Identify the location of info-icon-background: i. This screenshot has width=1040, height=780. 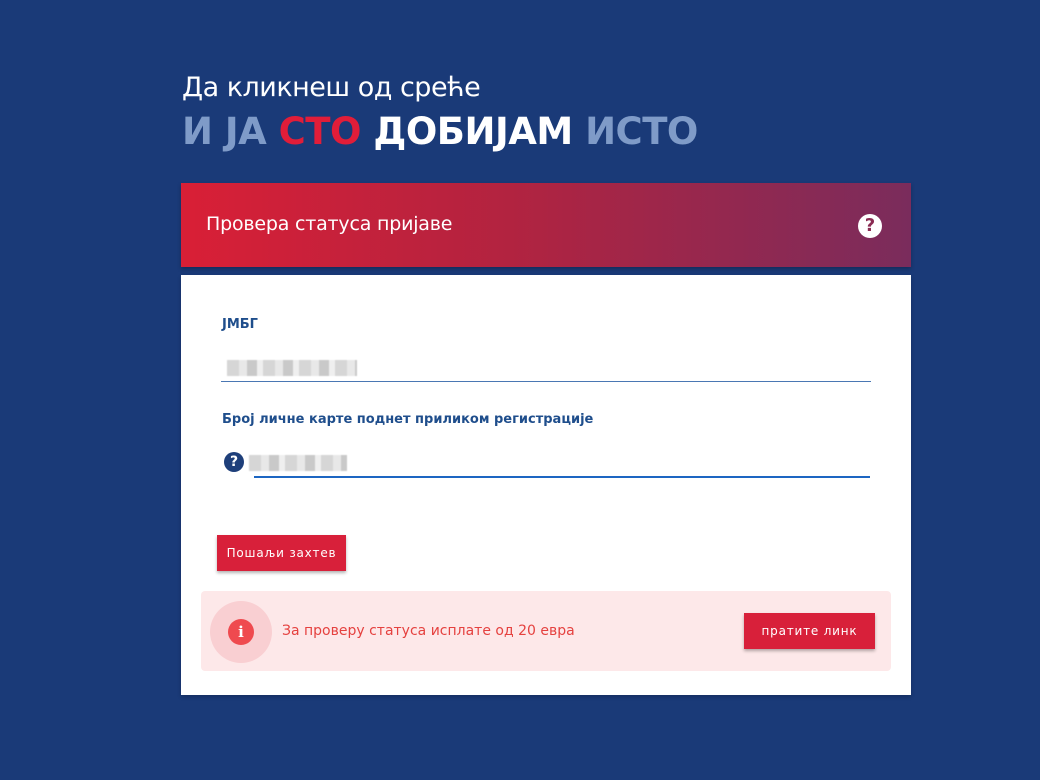
(241, 632).